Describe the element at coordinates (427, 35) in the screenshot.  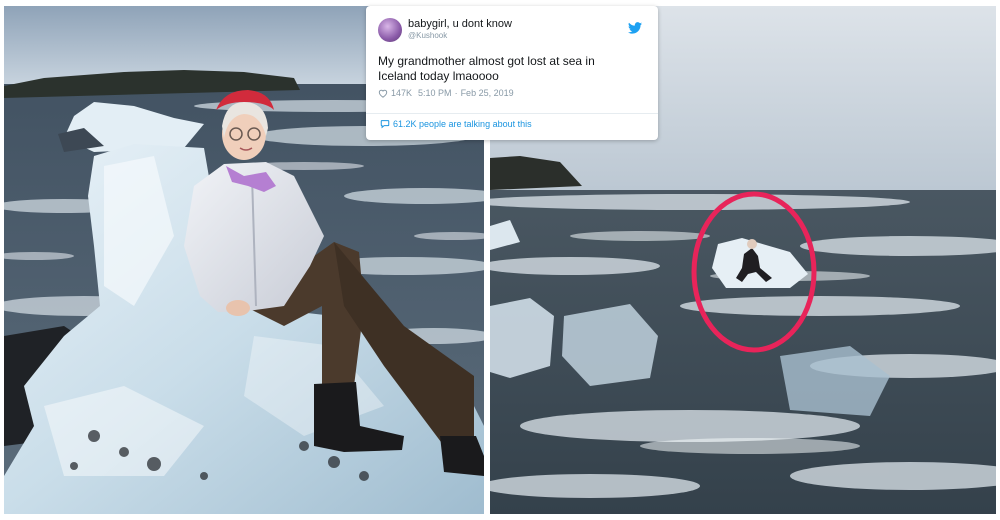
I see `user-handle: @Kushook` at that location.